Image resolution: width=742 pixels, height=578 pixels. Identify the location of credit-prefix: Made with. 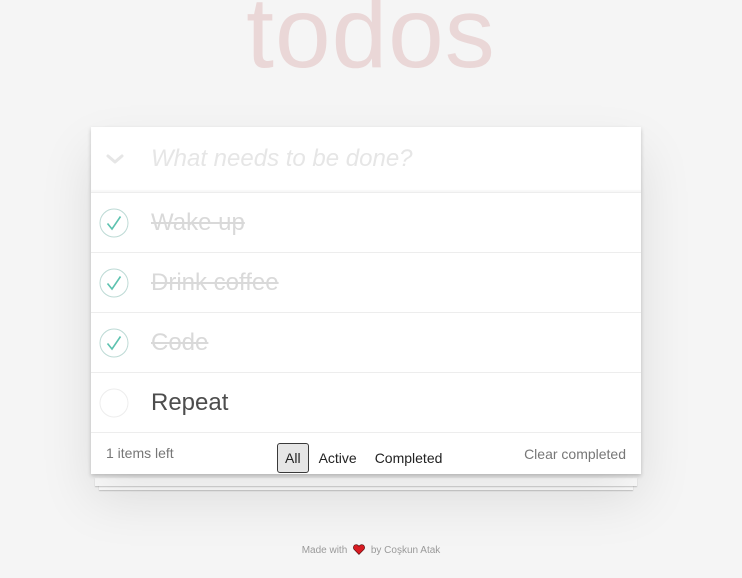
(324, 550).